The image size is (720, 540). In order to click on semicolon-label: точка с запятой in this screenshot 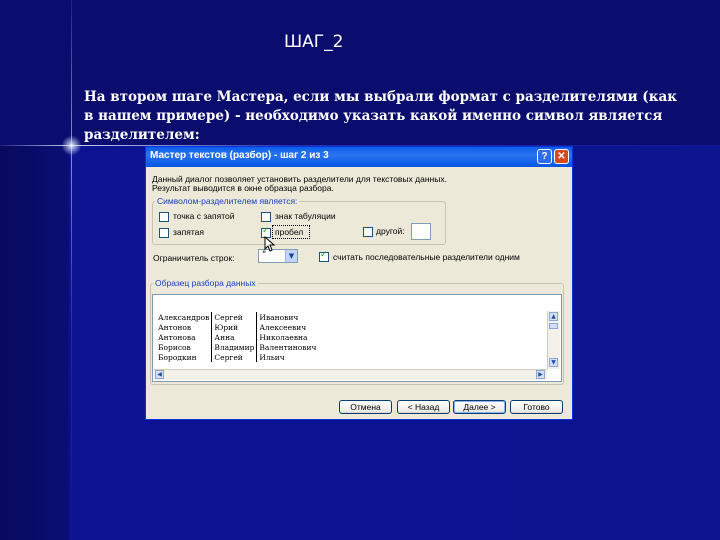, I will do `click(204, 216)`.